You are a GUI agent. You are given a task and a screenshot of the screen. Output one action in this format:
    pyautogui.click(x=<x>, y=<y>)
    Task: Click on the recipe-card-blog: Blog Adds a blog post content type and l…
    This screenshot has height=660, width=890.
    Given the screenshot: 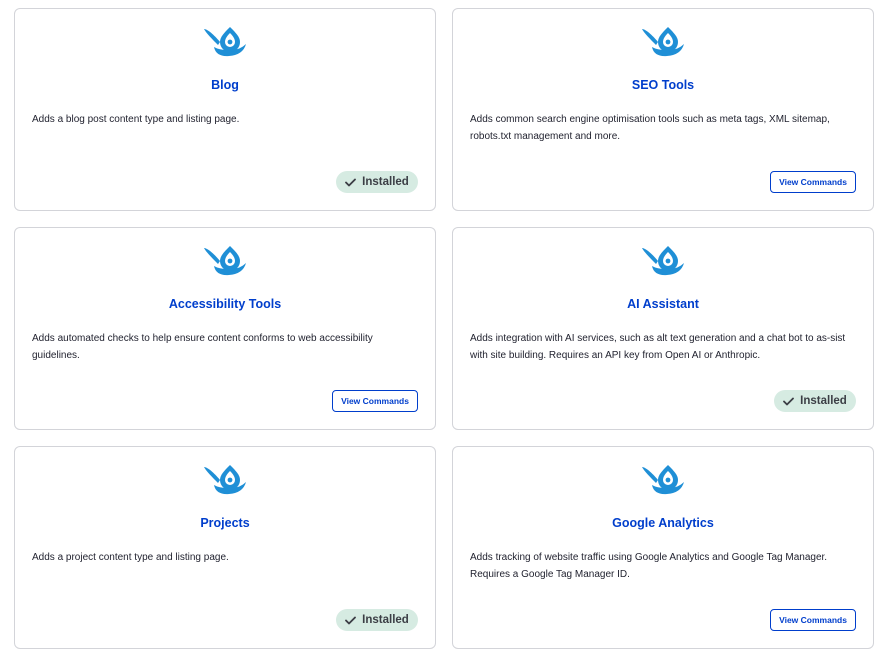 What is the action you would take?
    pyautogui.click(x=225, y=109)
    